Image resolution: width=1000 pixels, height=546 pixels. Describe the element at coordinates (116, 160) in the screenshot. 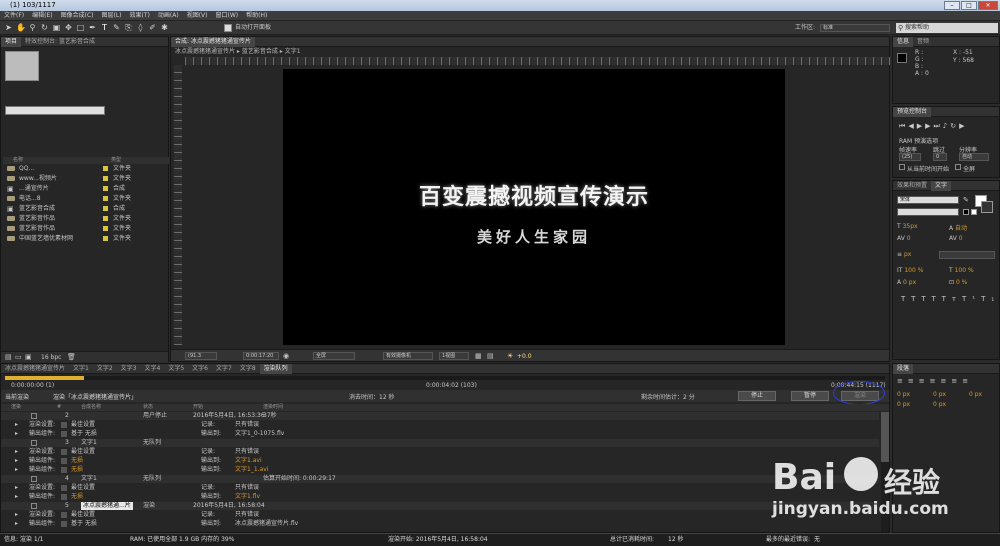

I see `col-type: 类型` at that location.